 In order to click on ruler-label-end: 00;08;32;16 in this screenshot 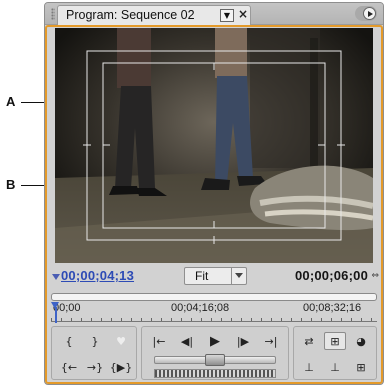, I will do `click(332, 308)`.